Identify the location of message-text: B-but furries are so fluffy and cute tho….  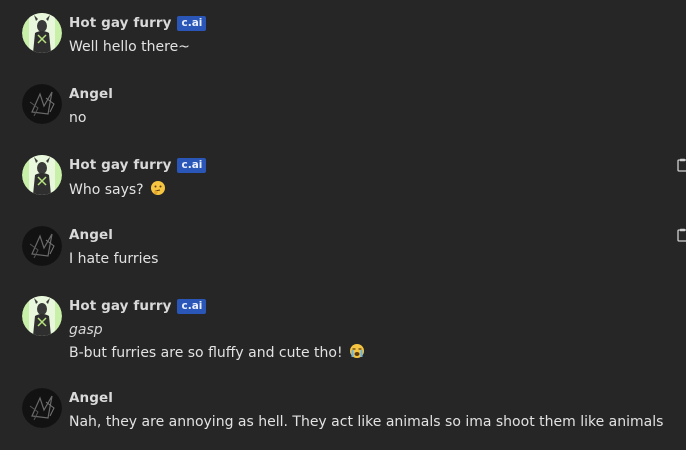
(217, 353).